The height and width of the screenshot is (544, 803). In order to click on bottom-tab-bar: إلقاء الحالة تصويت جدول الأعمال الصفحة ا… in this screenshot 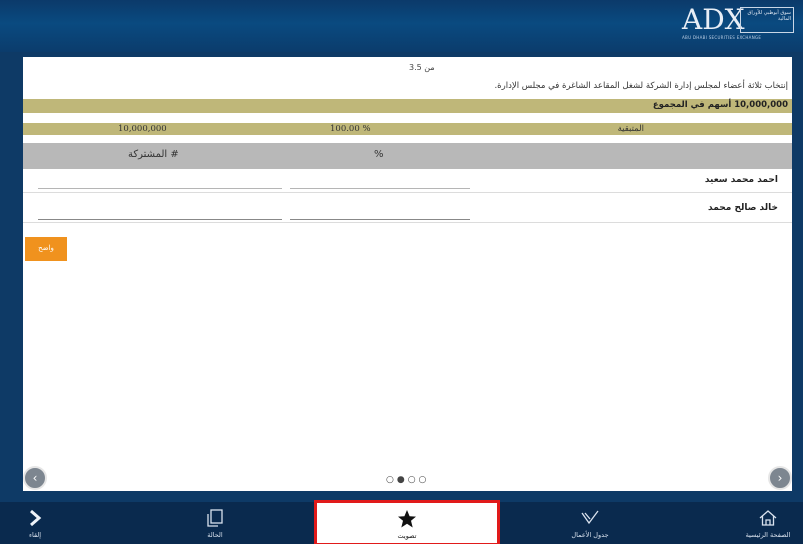, I will do `click(401, 522)`.